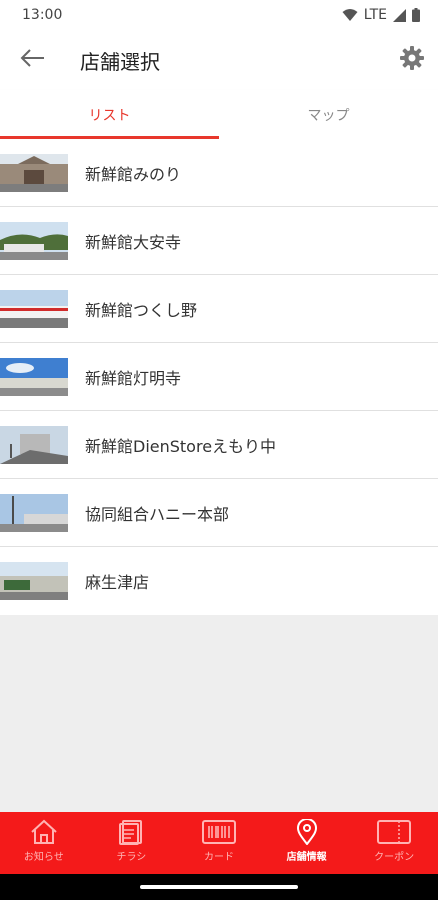  Describe the element at coordinates (399, 15) in the screenshot. I see `signal-icon` at that location.